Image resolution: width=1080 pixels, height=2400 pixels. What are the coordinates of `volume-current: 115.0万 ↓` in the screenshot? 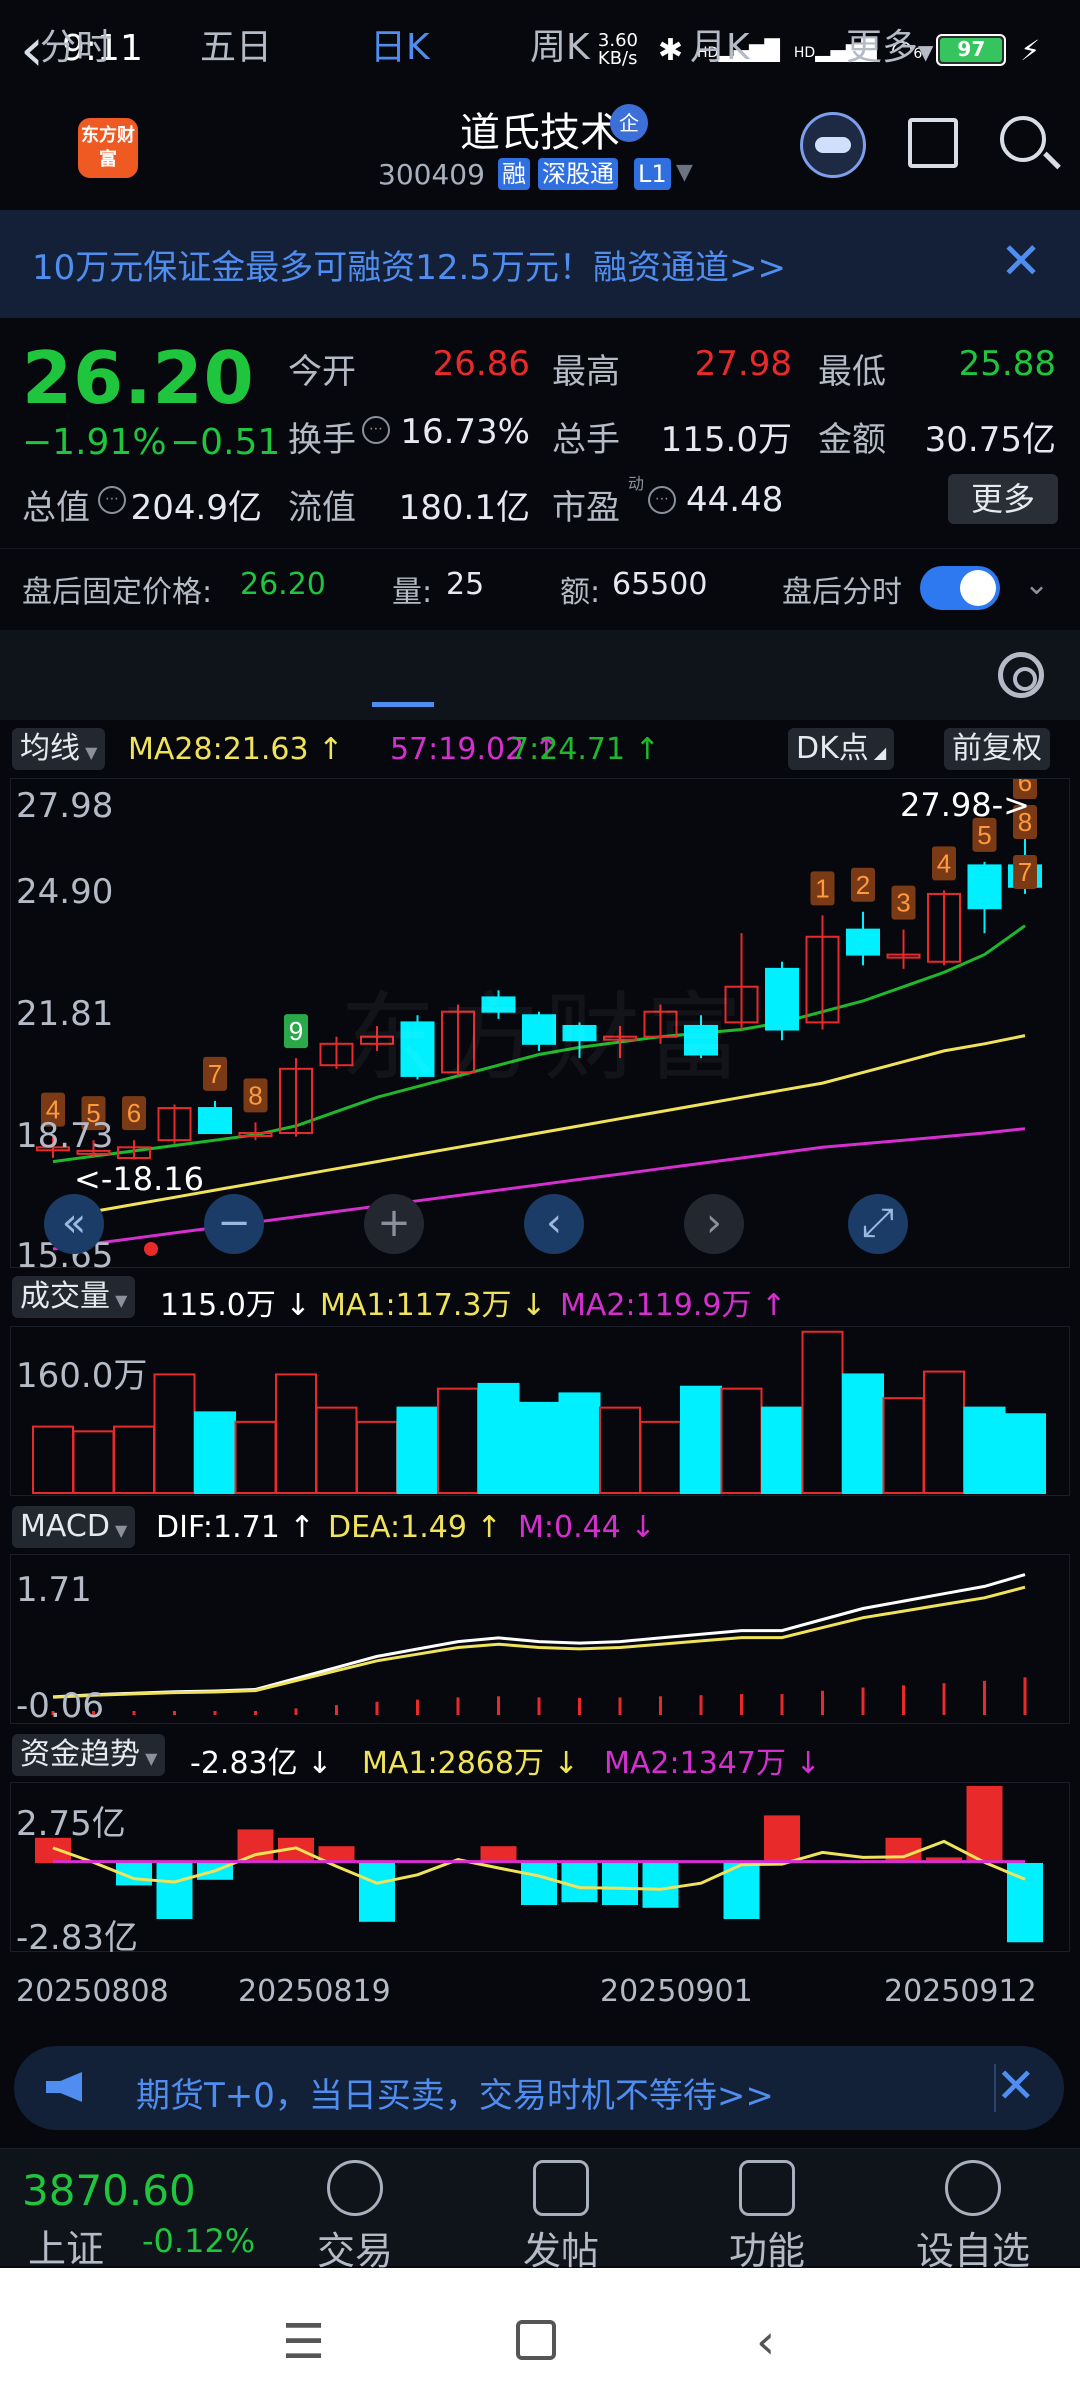 It's located at (235, 1305).